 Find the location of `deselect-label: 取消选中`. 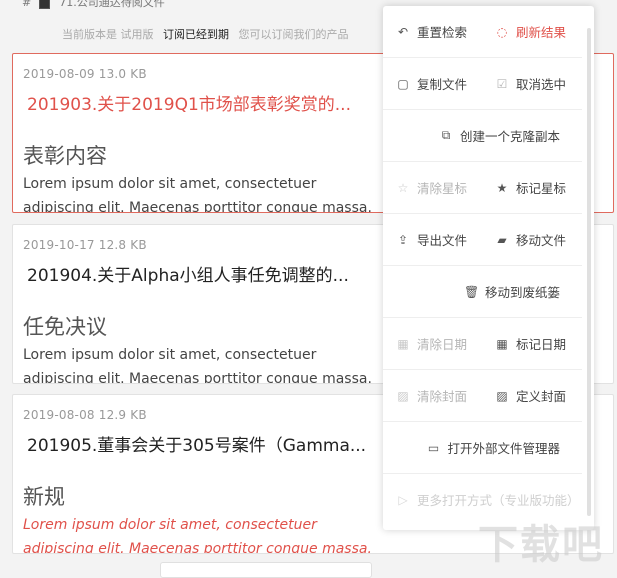

deselect-label: 取消选中 is located at coordinates (541, 84).